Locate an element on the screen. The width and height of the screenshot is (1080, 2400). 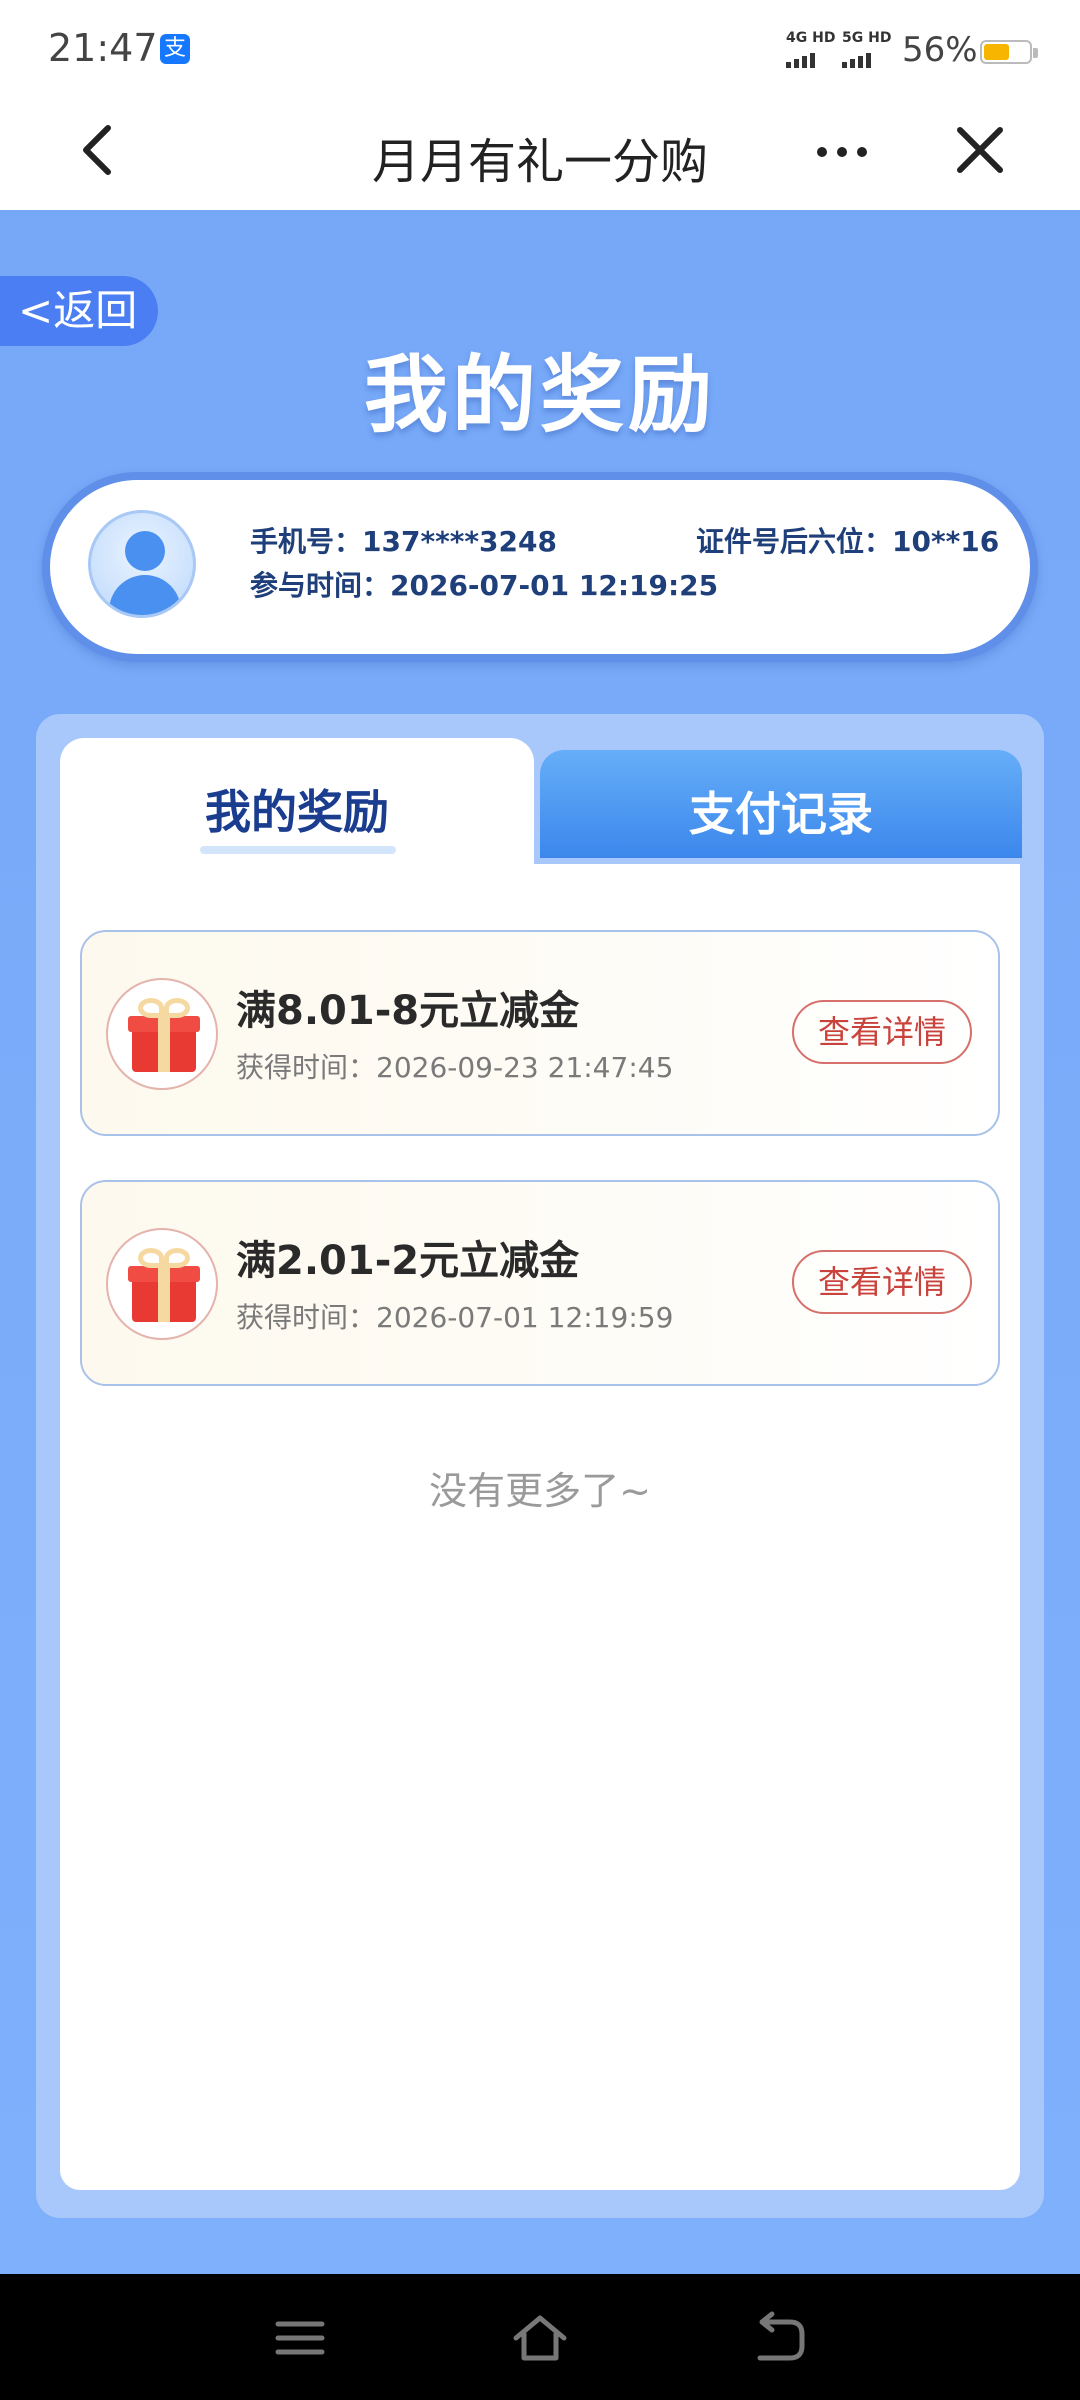
battery-fill is located at coordinates (996, 52).